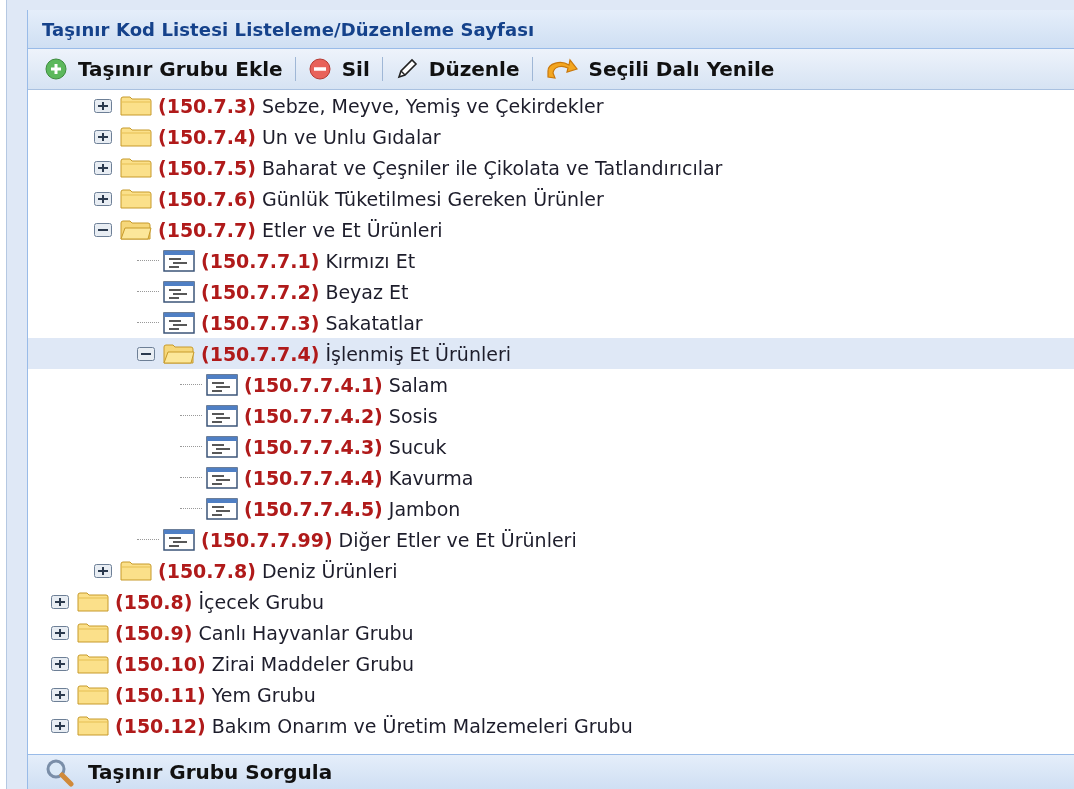 The height and width of the screenshot is (789, 1074). I want to click on search-icon, so click(59, 772).